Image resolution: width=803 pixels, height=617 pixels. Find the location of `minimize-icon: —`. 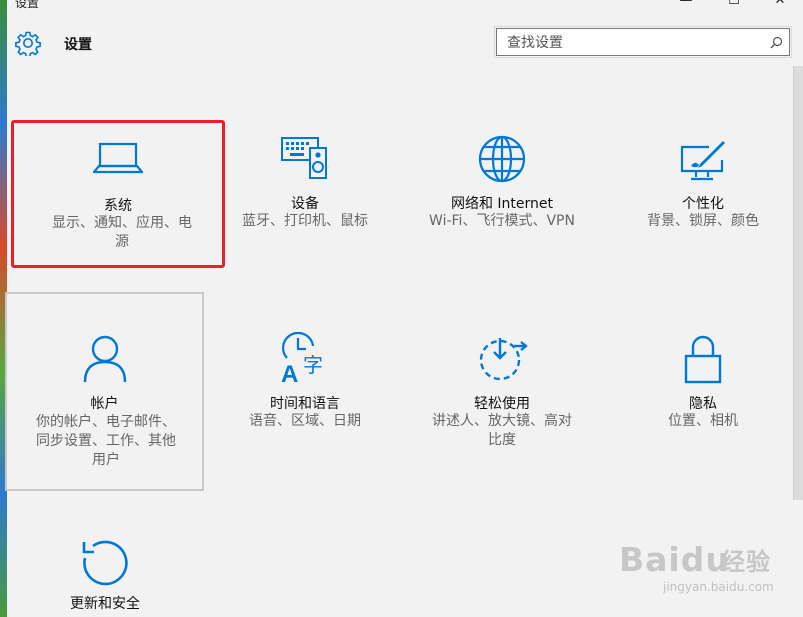

minimize-icon: — is located at coordinates (686, 4).